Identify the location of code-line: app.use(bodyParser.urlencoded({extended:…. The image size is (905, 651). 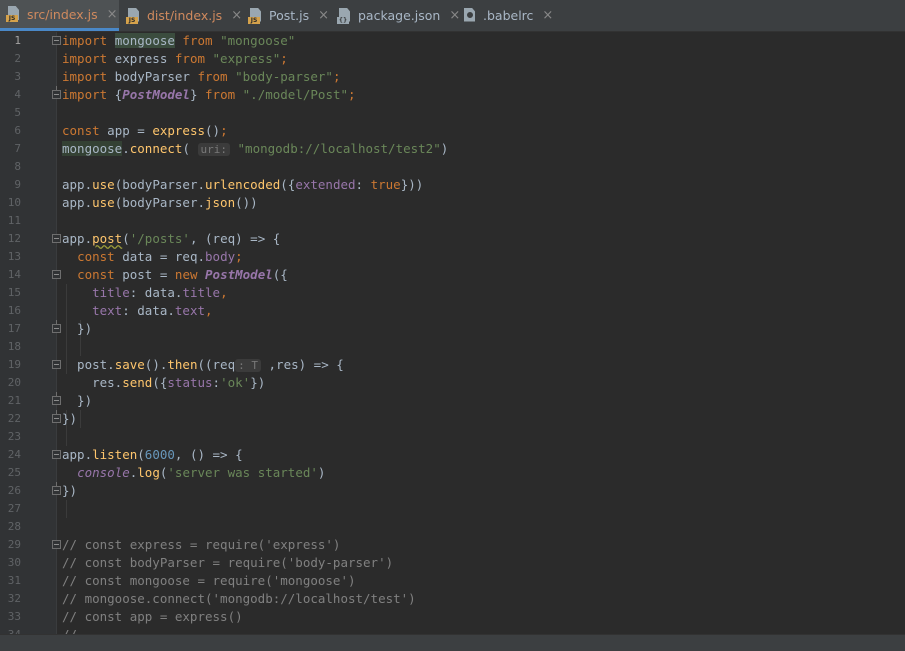
(243, 184).